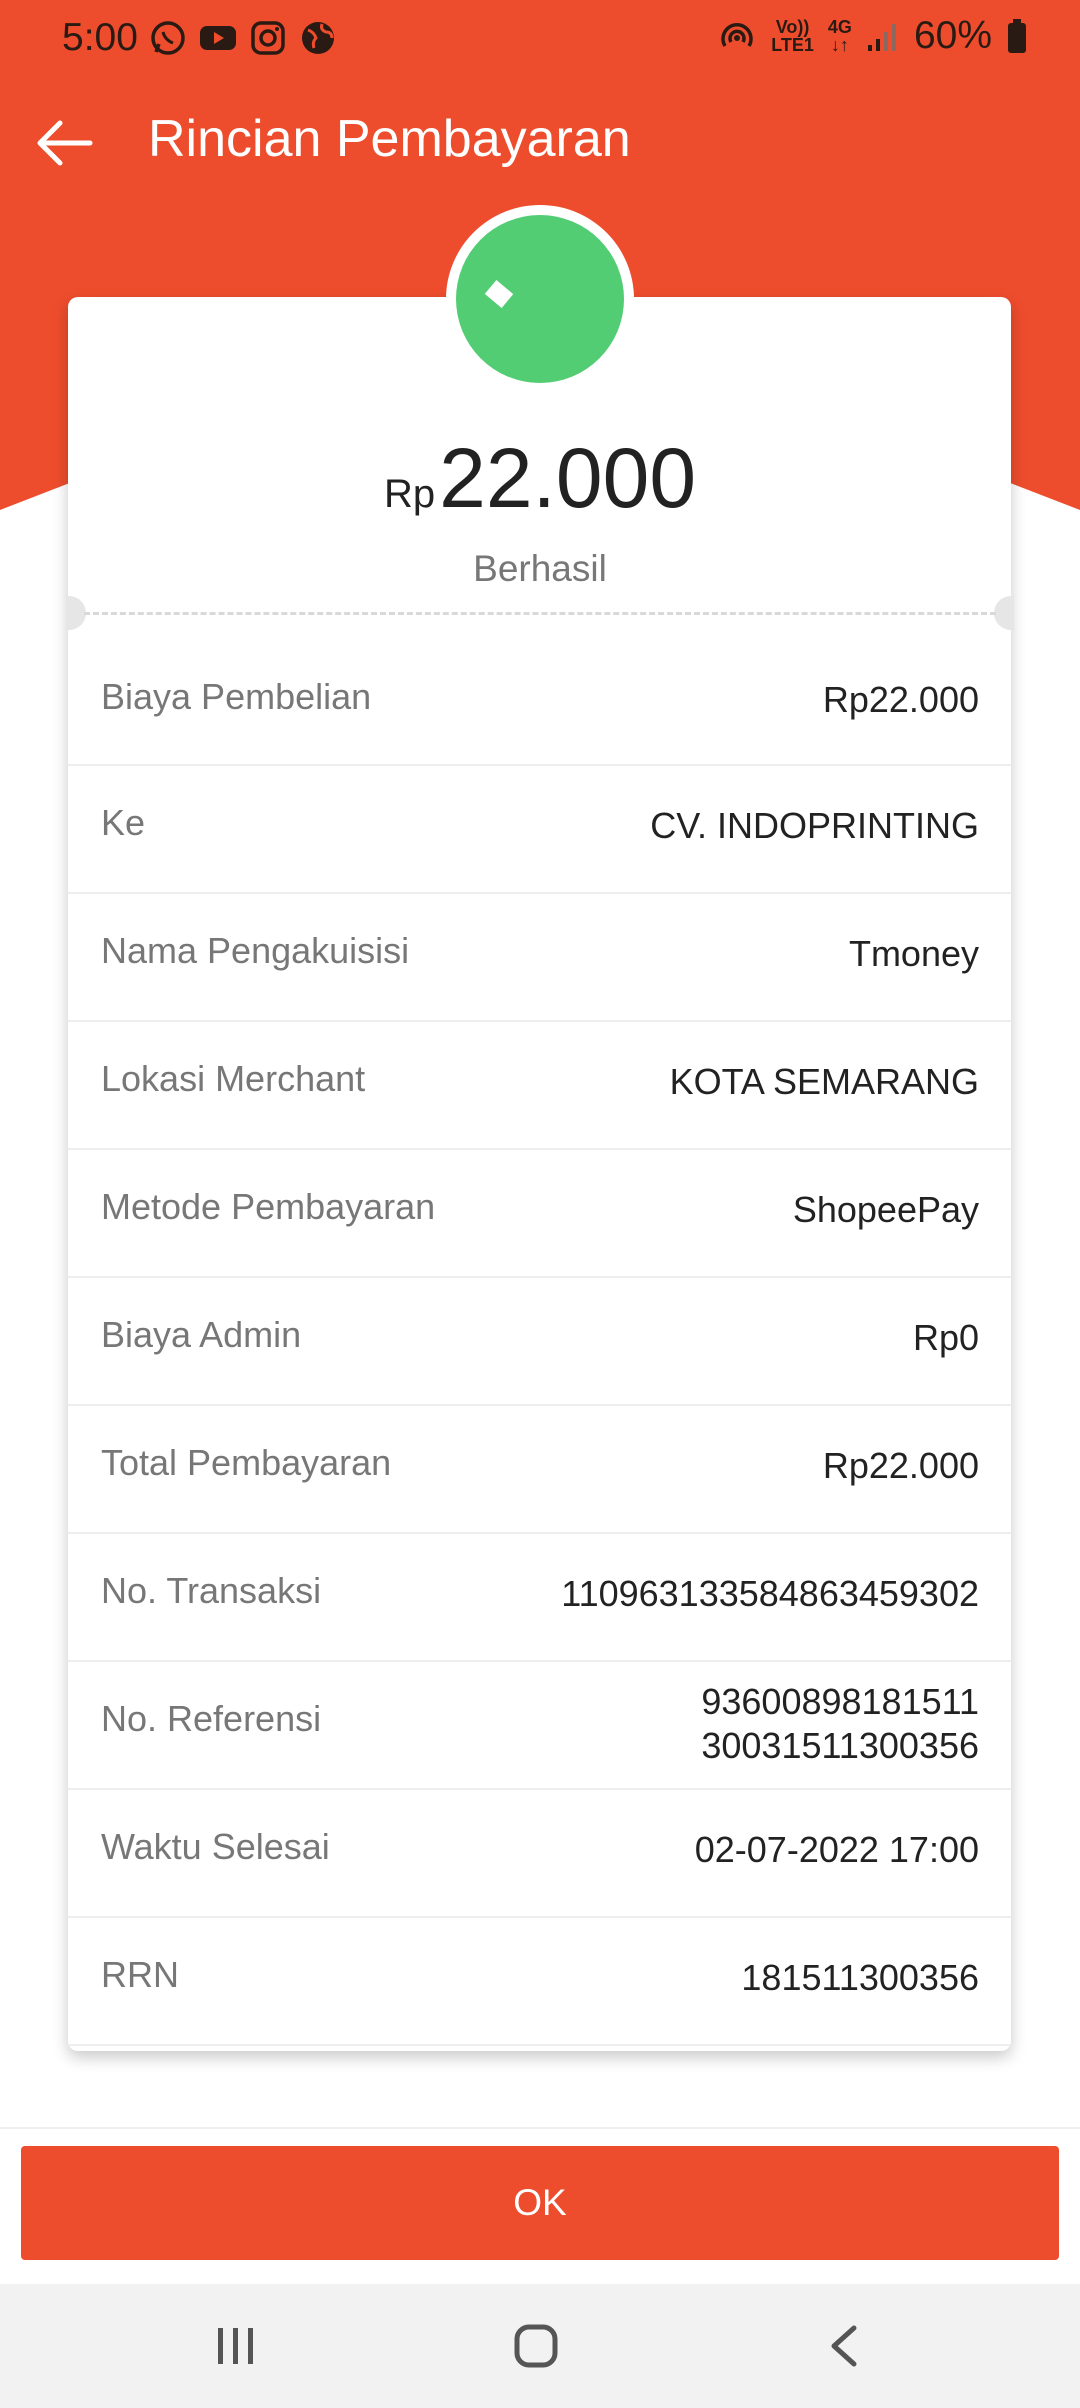 The height and width of the screenshot is (2408, 1080). What do you see at coordinates (123, 822) in the screenshot?
I see `detail-label: Ke` at bounding box center [123, 822].